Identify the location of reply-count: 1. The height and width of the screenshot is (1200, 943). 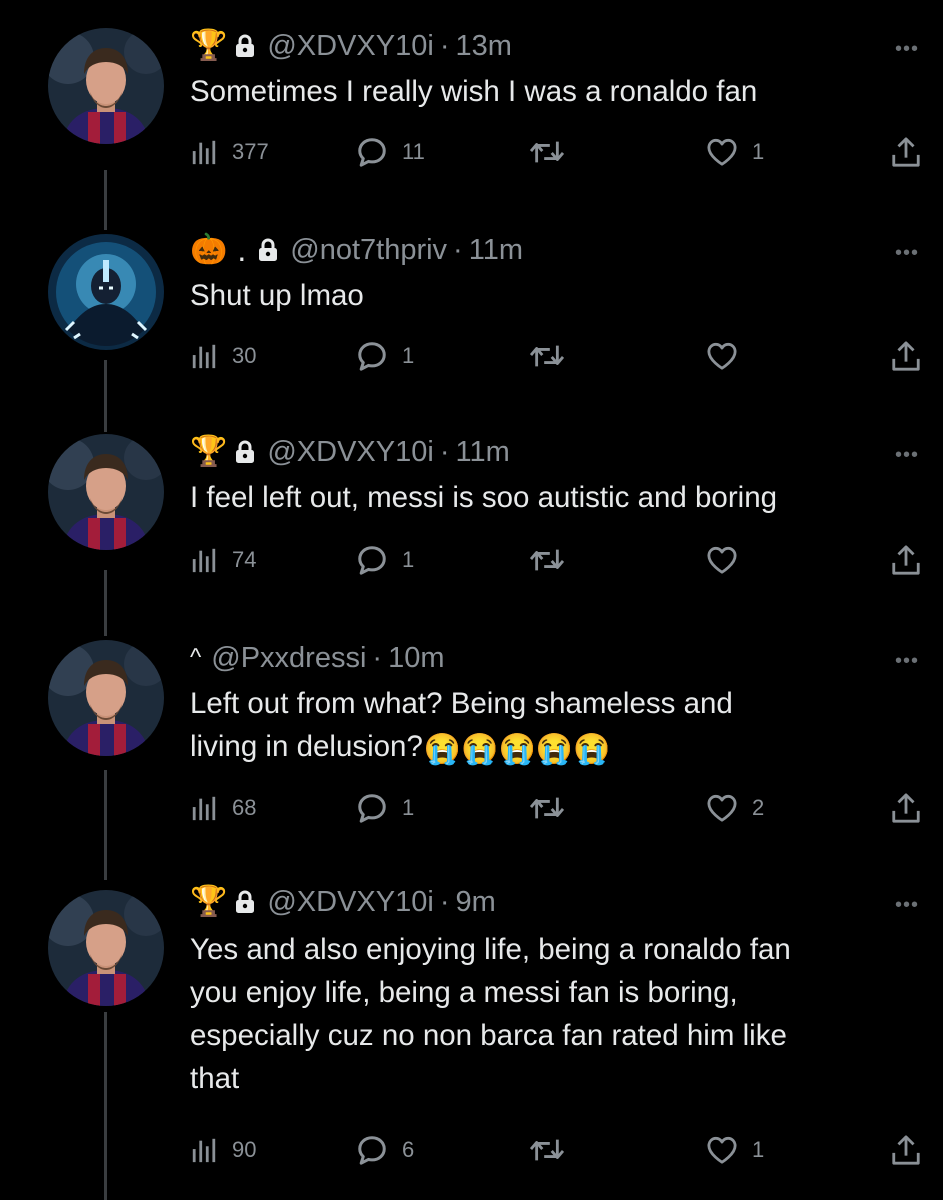
(408, 355).